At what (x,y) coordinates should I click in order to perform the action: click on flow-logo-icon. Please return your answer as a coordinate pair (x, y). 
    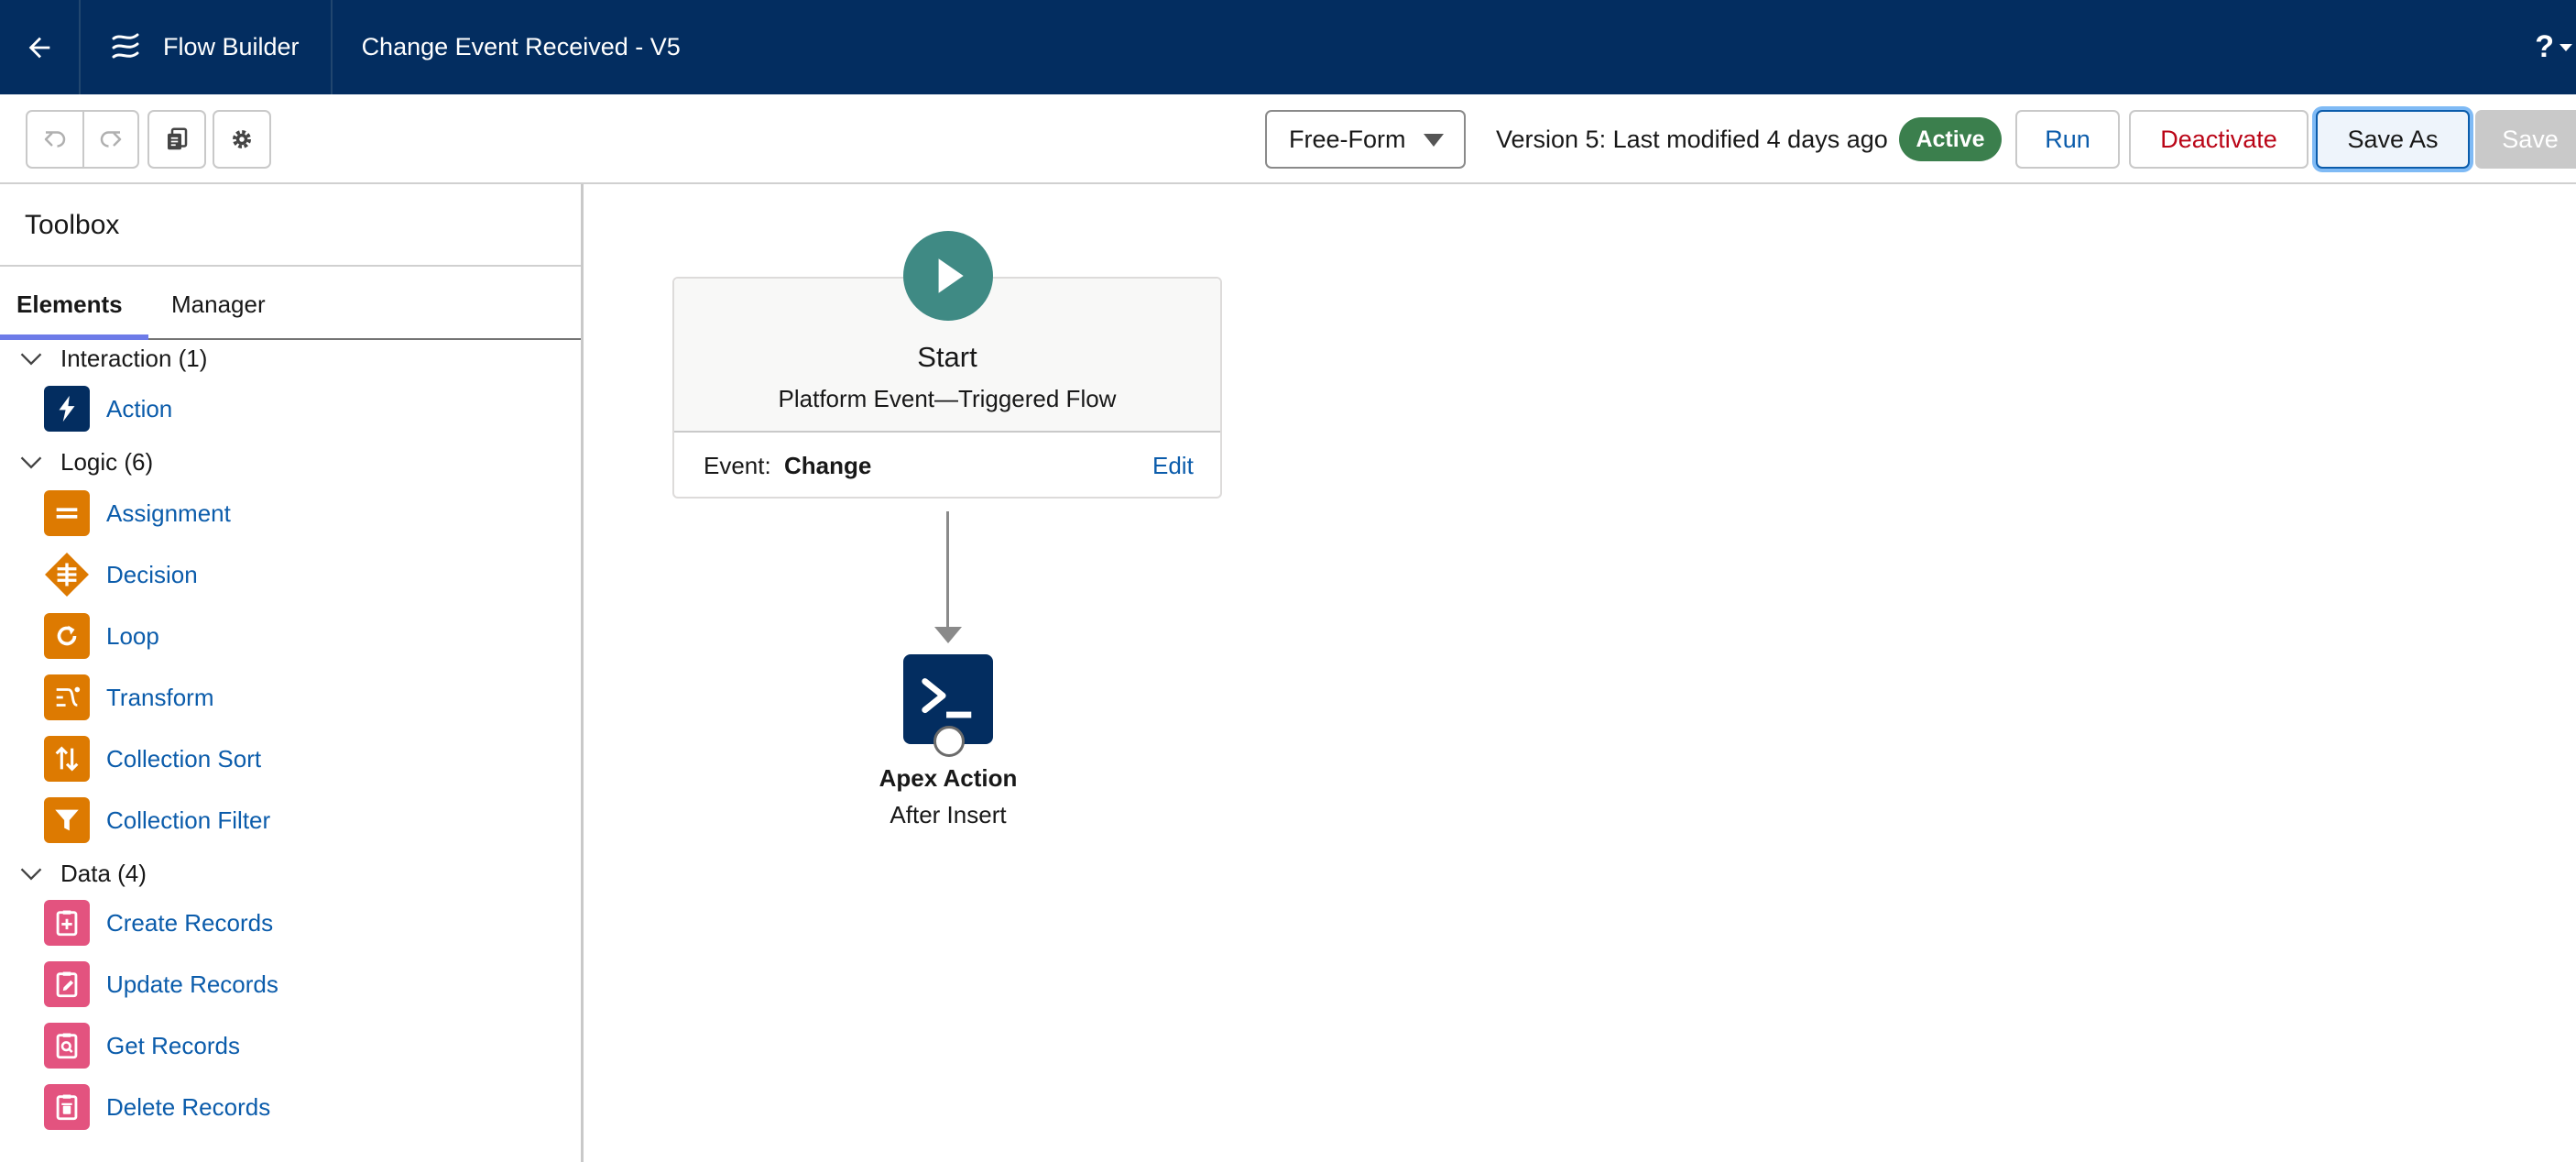
    Looking at the image, I should click on (126, 45).